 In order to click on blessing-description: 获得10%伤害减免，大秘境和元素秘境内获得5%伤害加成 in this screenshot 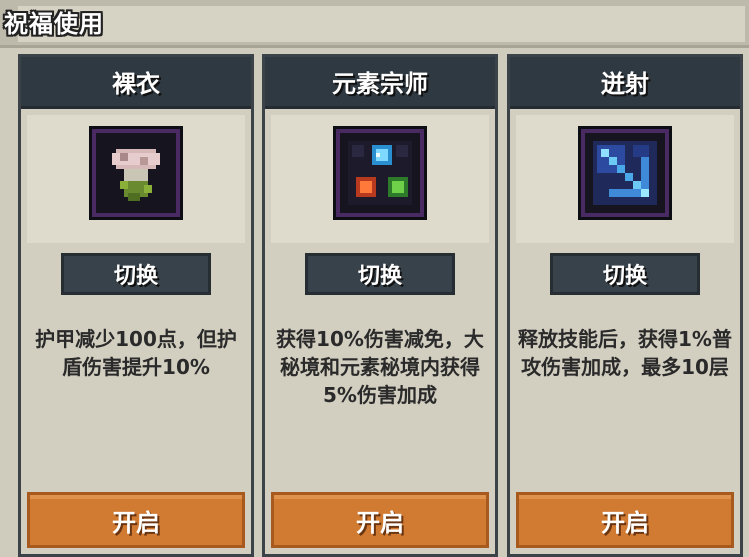, I will do `click(380, 367)`.